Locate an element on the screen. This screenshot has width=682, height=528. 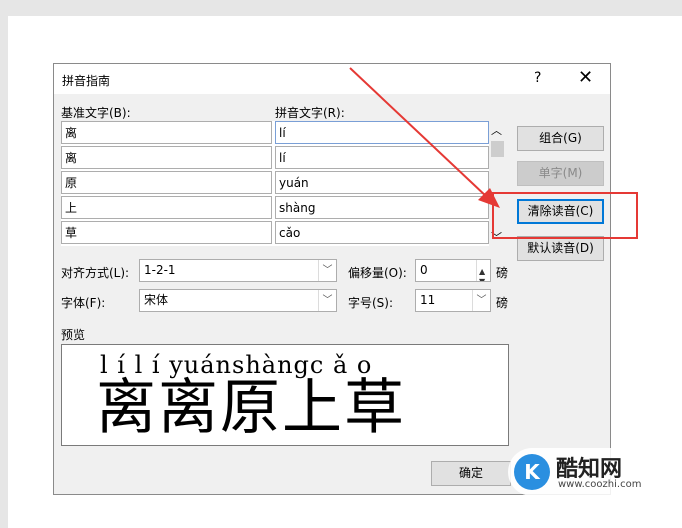
watermark-url: www.coozhi.com is located at coordinates (600, 484).